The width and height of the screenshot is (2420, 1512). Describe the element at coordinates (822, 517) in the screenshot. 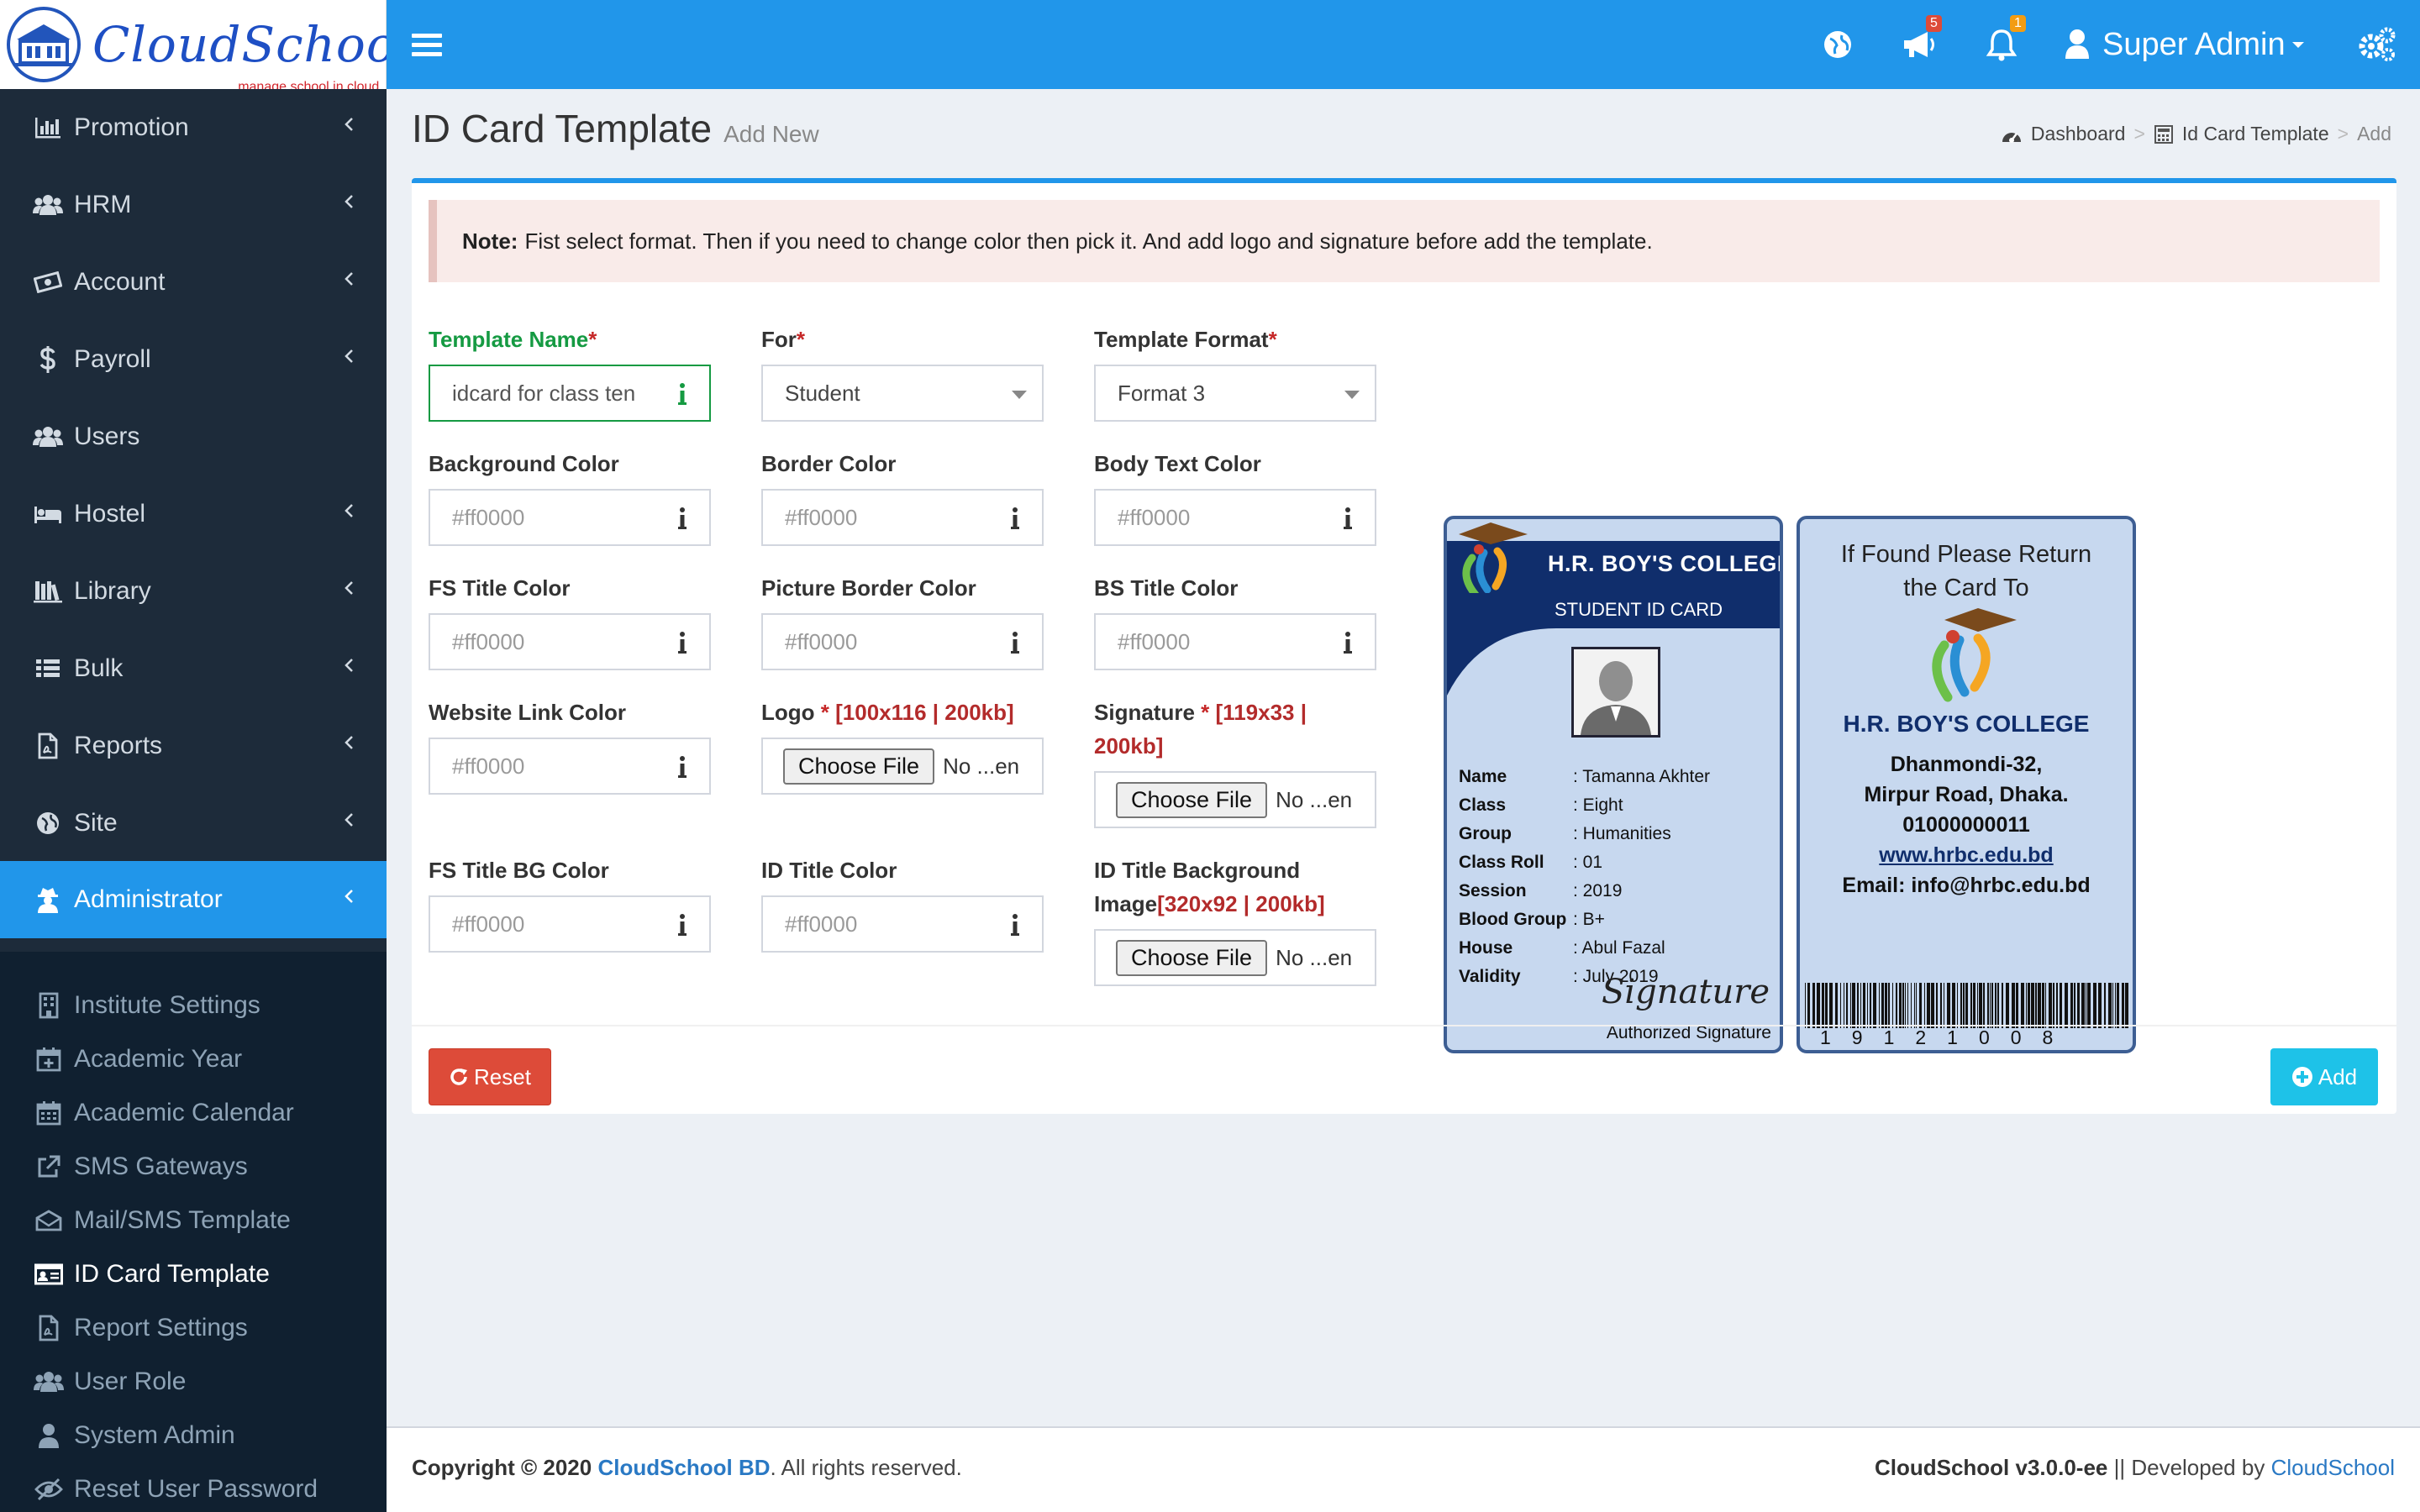

I see `border-color-placeholder: #ff0000` at that location.